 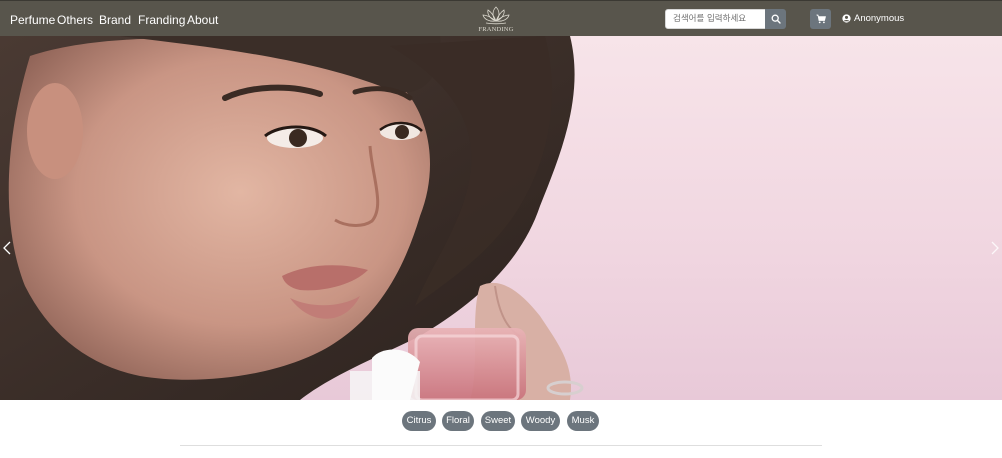 What do you see at coordinates (879, 18) in the screenshot?
I see `user-name: Anonymous` at bounding box center [879, 18].